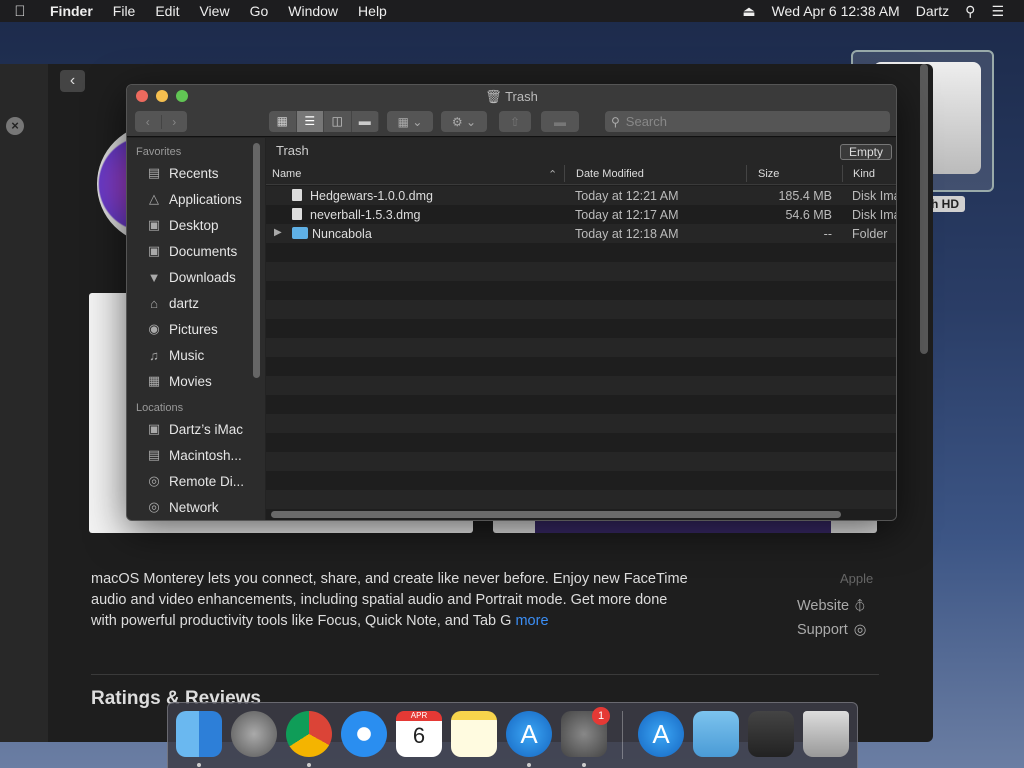 The height and width of the screenshot is (768, 1024). I want to click on search-icon: ⚲, so click(615, 121).